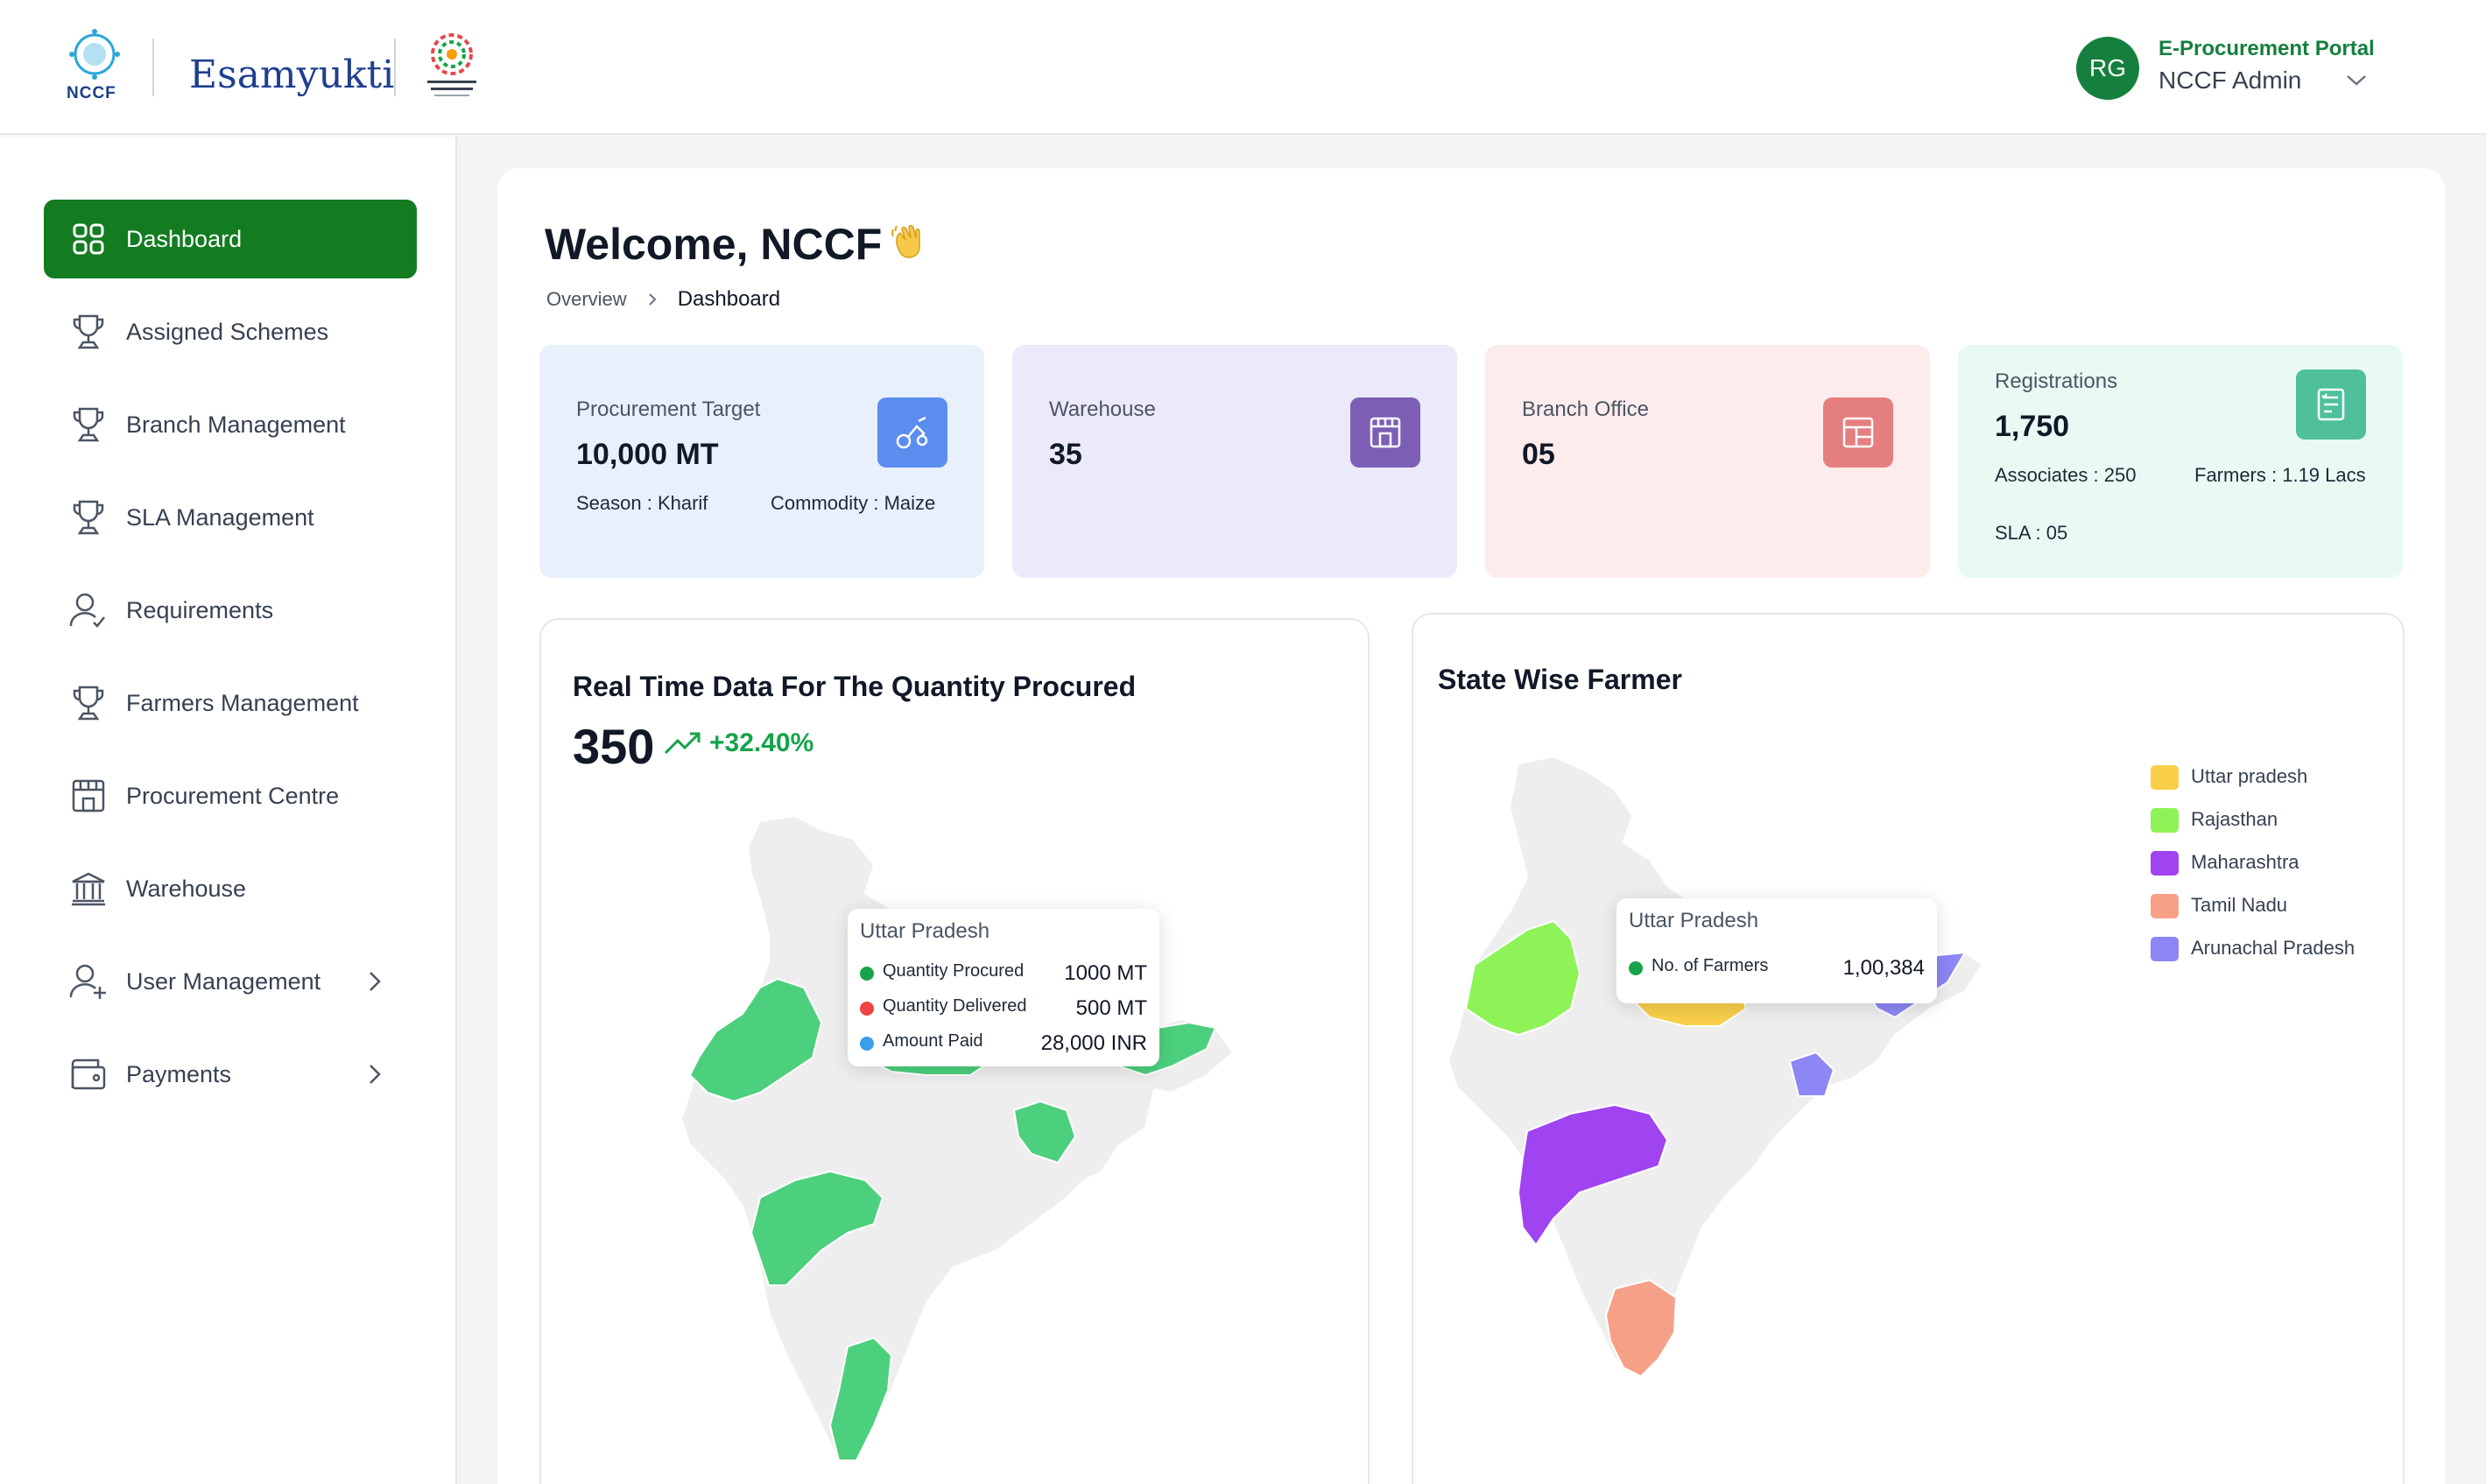 This screenshot has width=2486, height=1484. What do you see at coordinates (2267, 48) in the screenshot?
I see `portal-label: E-Procurement Portal` at bounding box center [2267, 48].